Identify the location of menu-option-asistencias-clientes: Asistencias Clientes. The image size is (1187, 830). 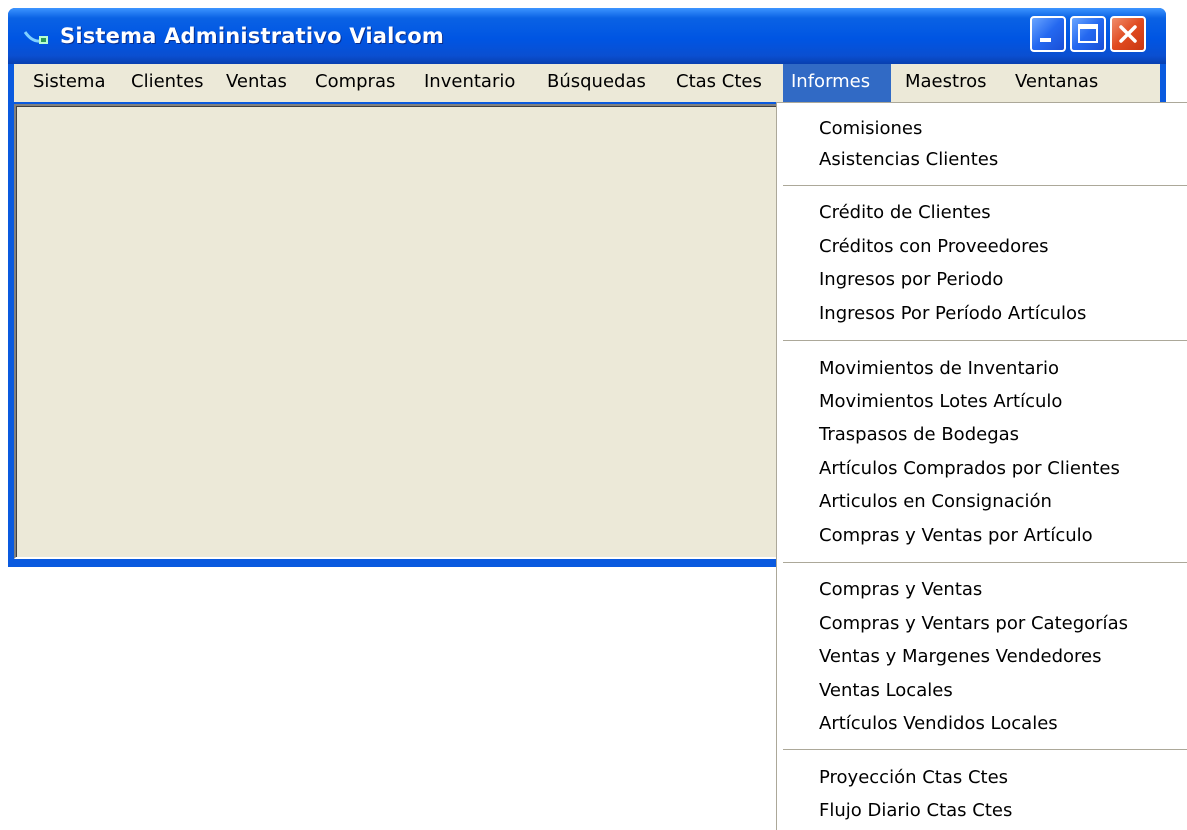
(908, 160).